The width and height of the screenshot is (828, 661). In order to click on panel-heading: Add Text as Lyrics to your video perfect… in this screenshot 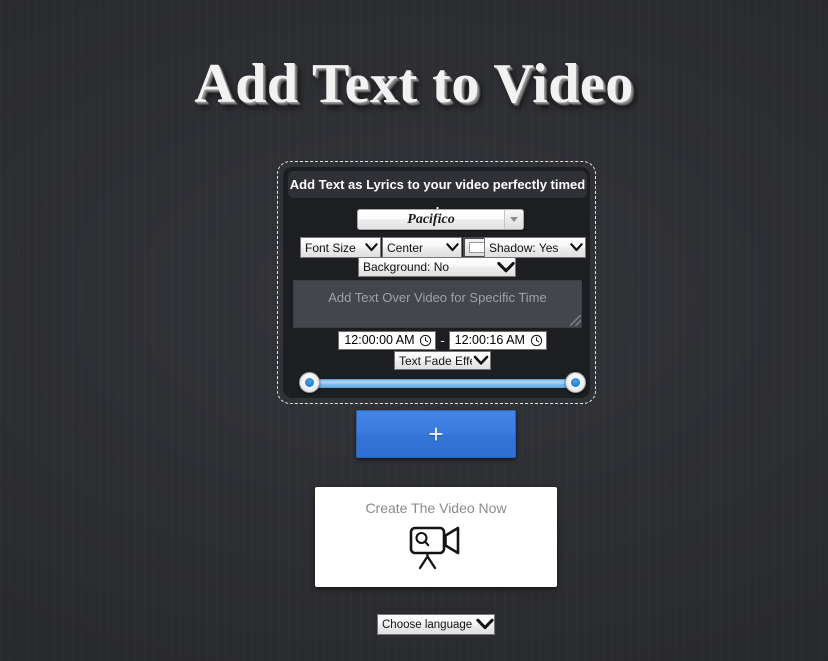, I will do `click(437, 195)`.